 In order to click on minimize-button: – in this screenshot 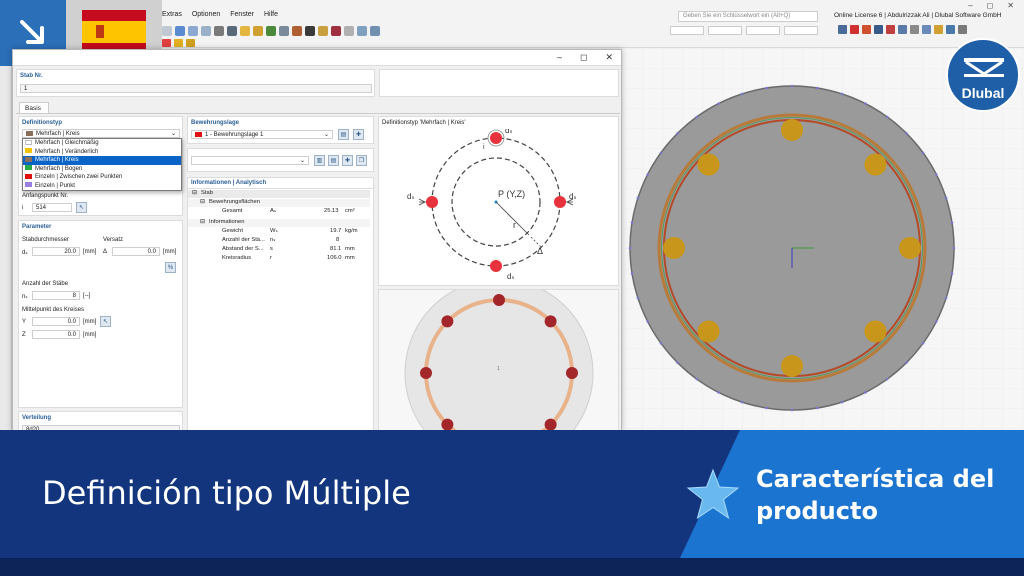, I will do `click(970, 5)`.